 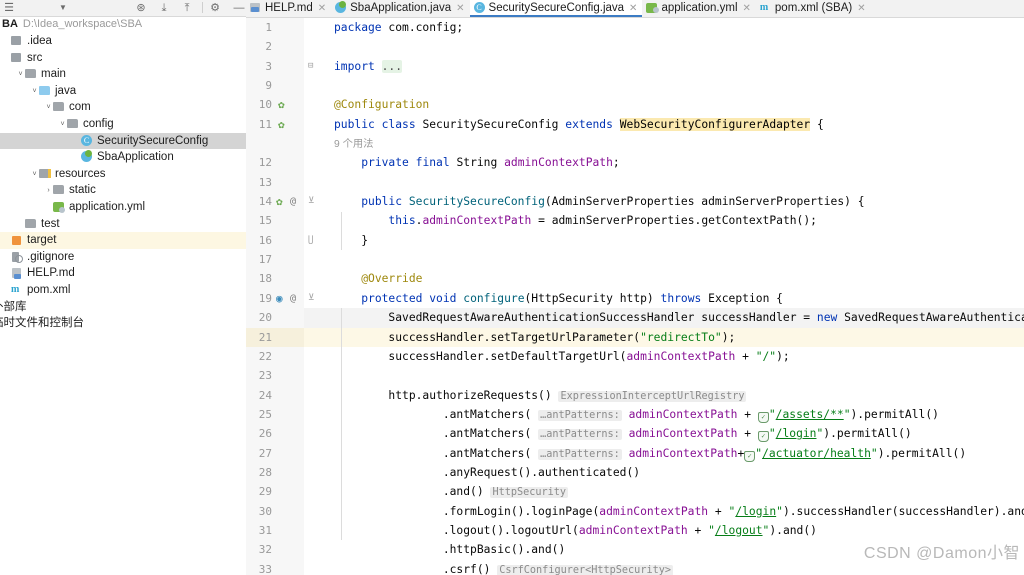 What do you see at coordinates (268, 27) in the screenshot?
I see `line-number: 1` at bounding box center [268, 27].